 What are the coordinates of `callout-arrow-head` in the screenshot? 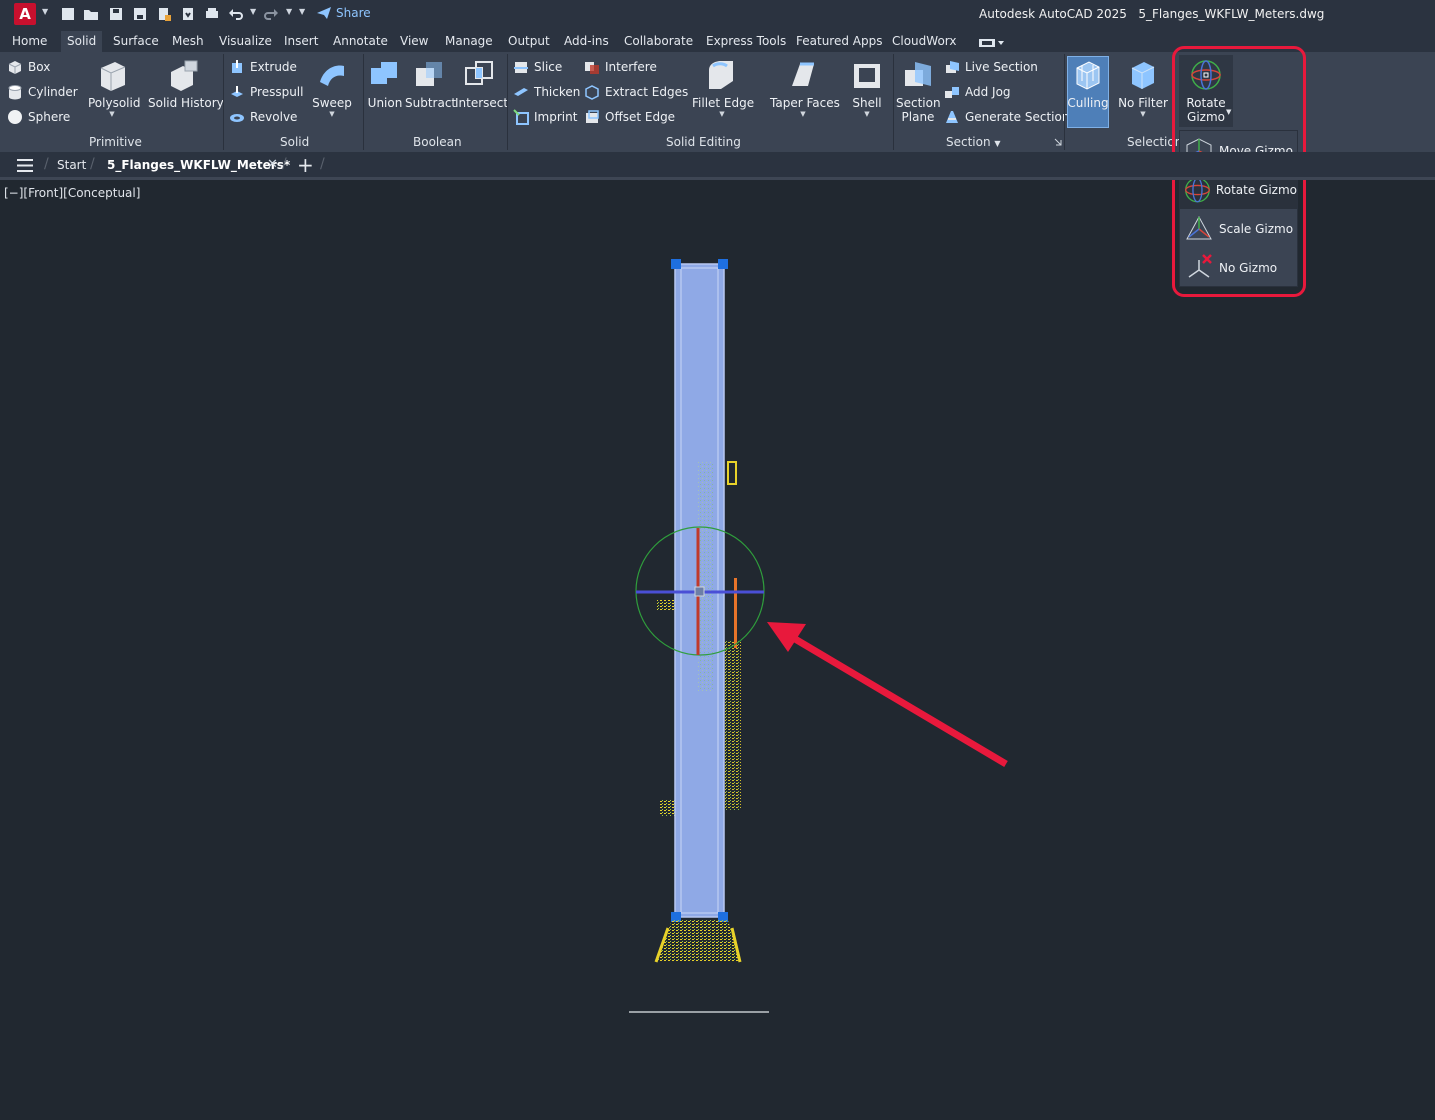 It's located at (786, 637).